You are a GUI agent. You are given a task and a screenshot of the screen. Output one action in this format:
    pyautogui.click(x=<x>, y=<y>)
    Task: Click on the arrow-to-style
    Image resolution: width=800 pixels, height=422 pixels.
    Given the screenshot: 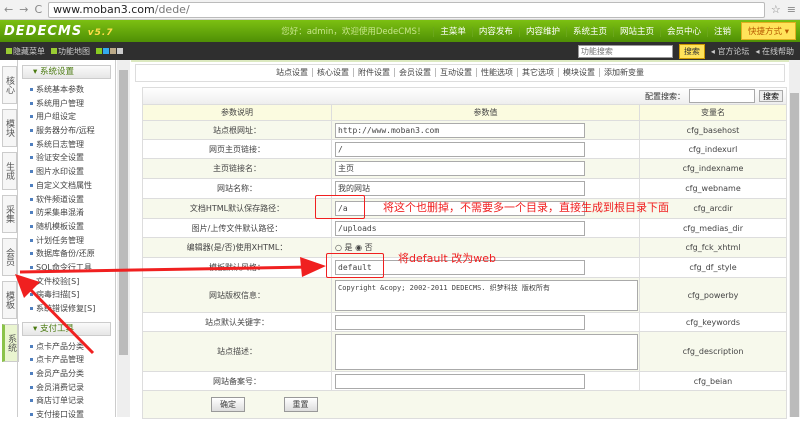 What is the action you would take?
    pyautogui.click(x=165, y=269)
    